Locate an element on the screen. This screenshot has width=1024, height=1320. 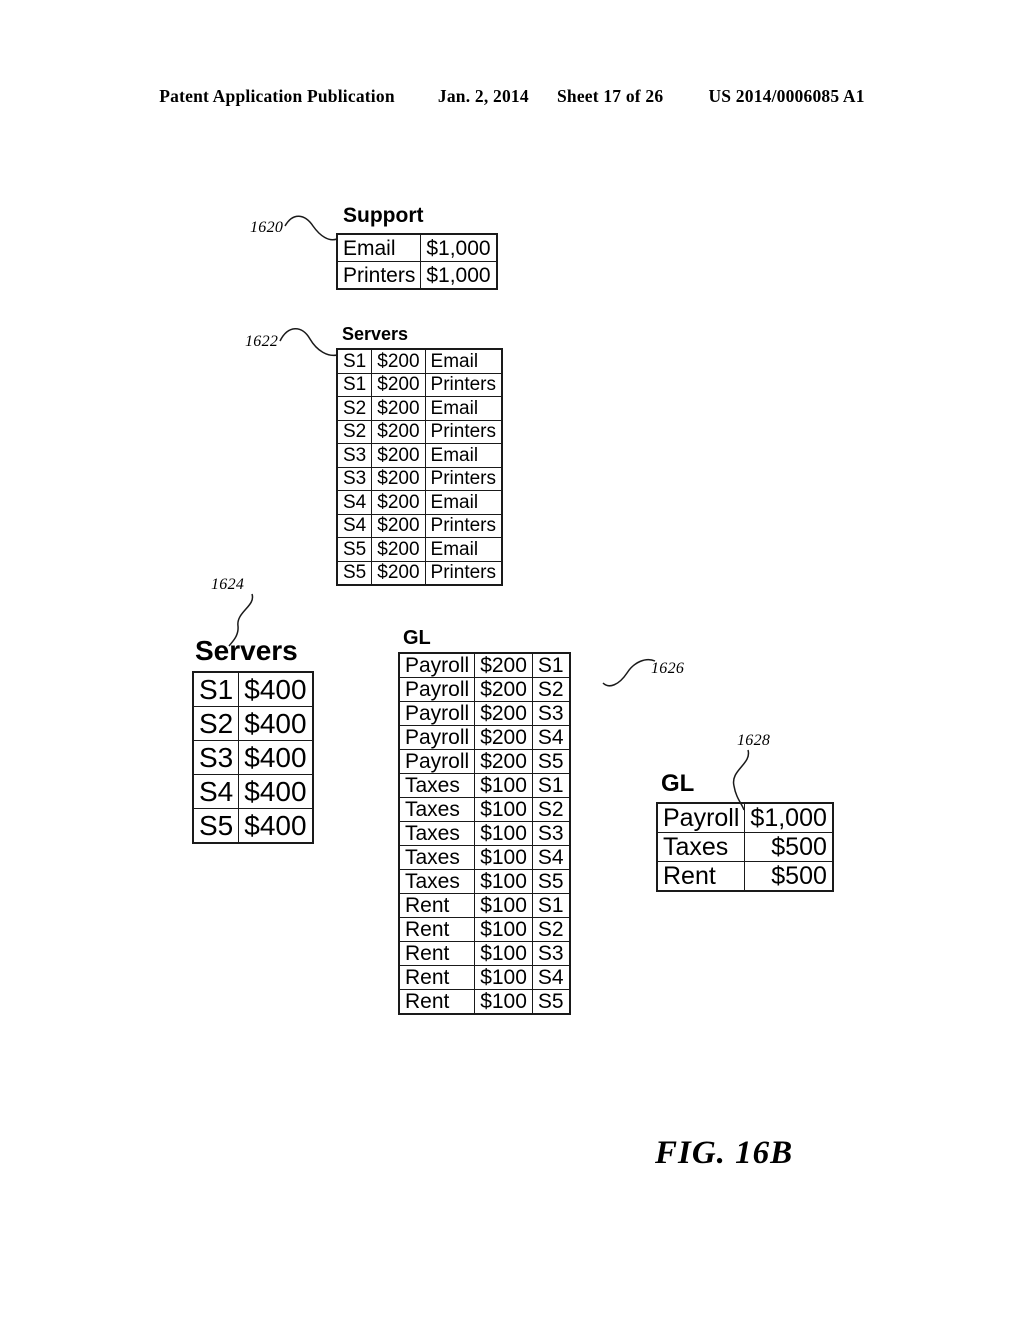
table-row: S1 $200 Printers is located at coordinates (419, 384).